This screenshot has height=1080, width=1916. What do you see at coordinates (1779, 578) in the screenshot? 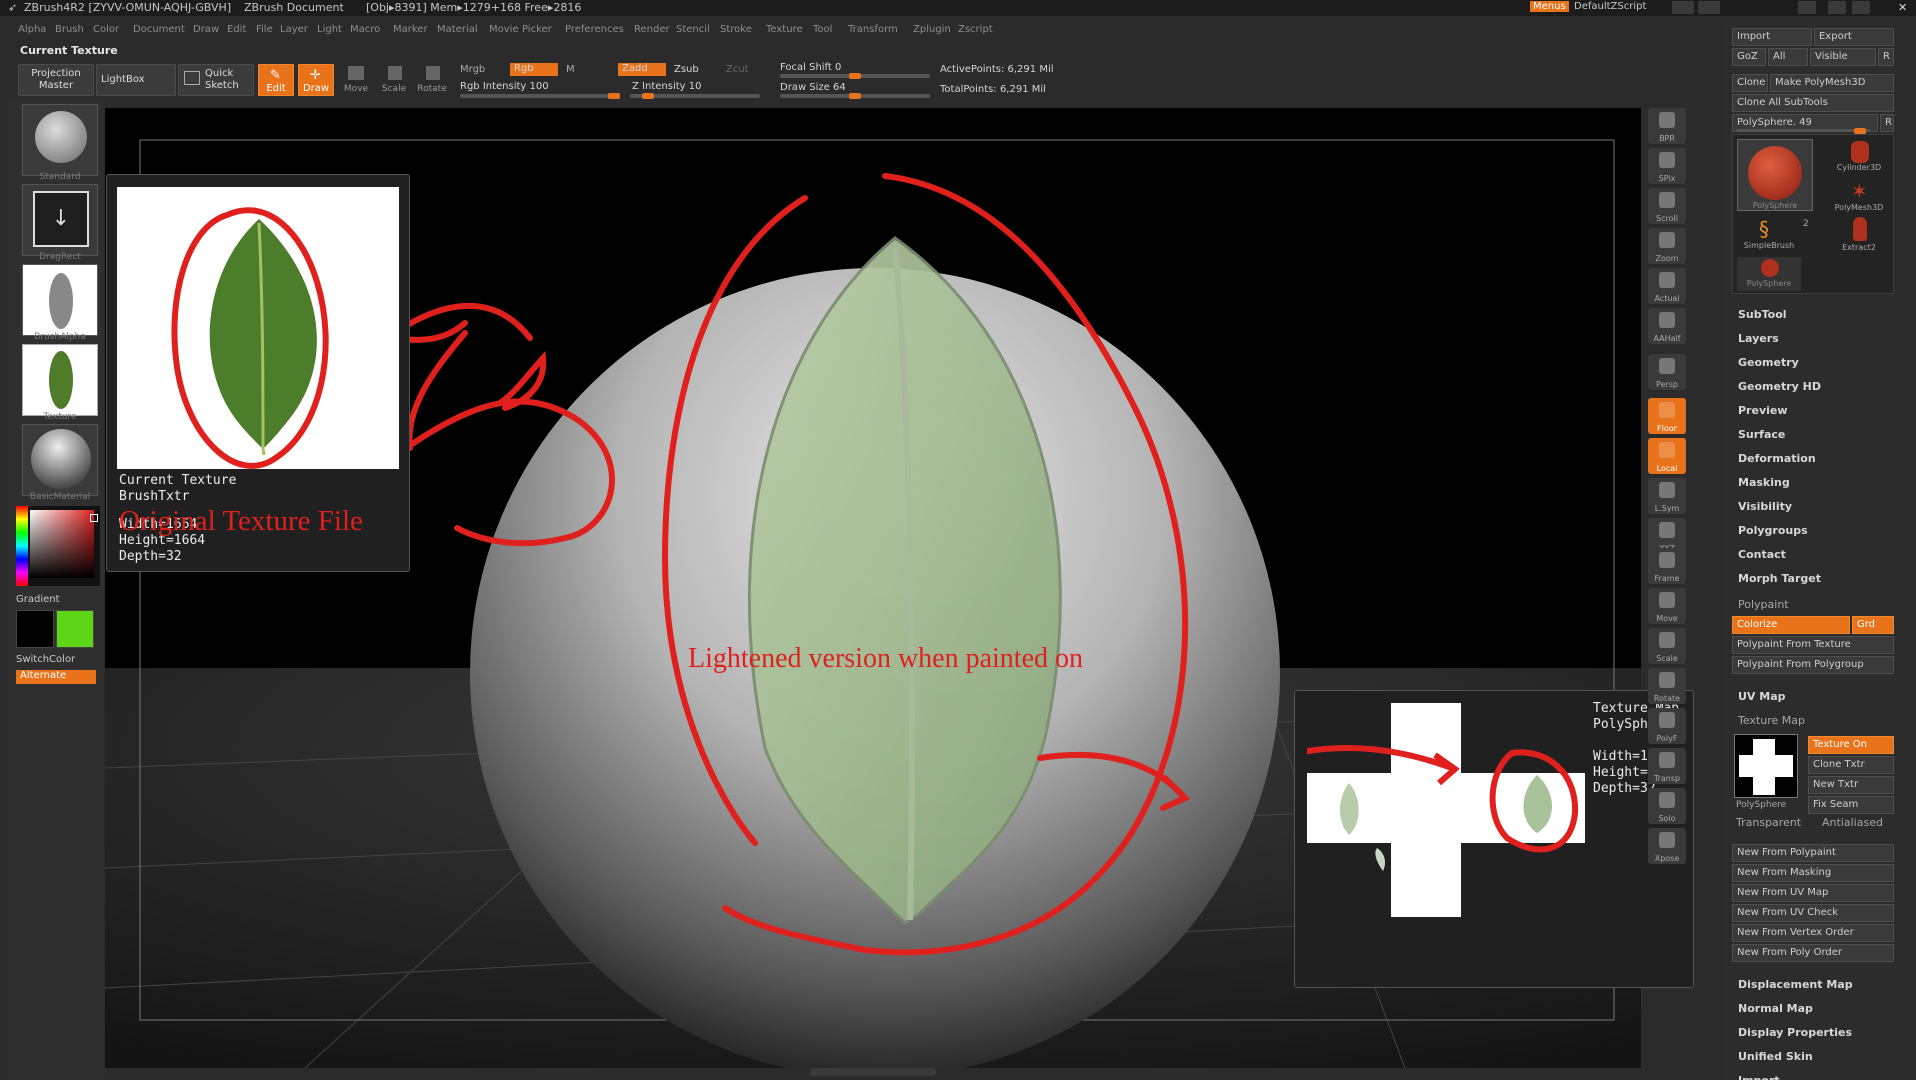
I see `menu-morph-target: Morph Target` at bounding box center [1779, 578].